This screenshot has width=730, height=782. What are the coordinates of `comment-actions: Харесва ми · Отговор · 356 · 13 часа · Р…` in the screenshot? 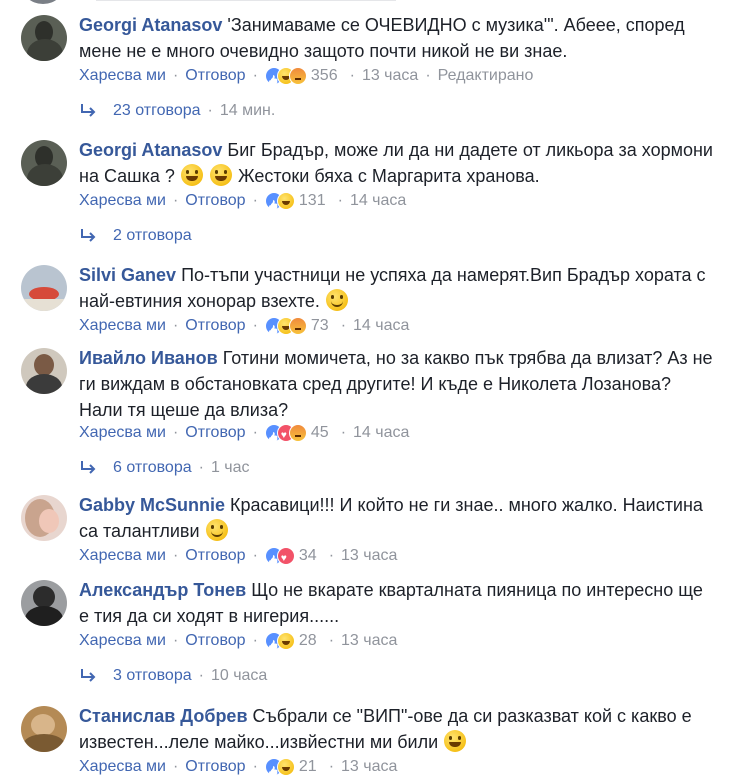 It's located at (306, 76).